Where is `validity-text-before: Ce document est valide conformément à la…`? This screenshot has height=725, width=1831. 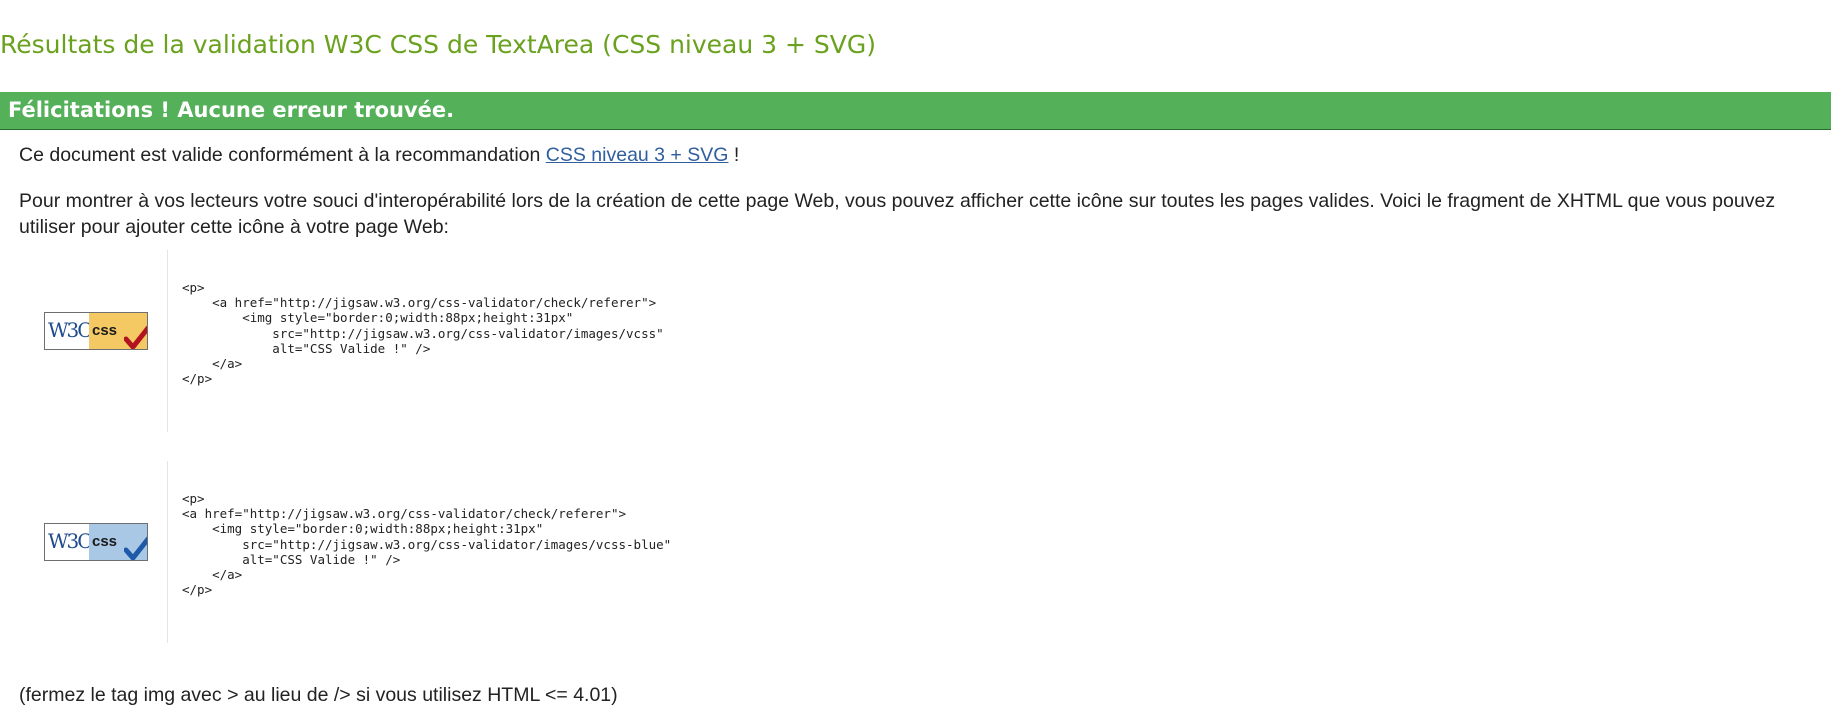 validity-text-before: Ce document est valide conformément à la… is located at coordinates (282, 155).